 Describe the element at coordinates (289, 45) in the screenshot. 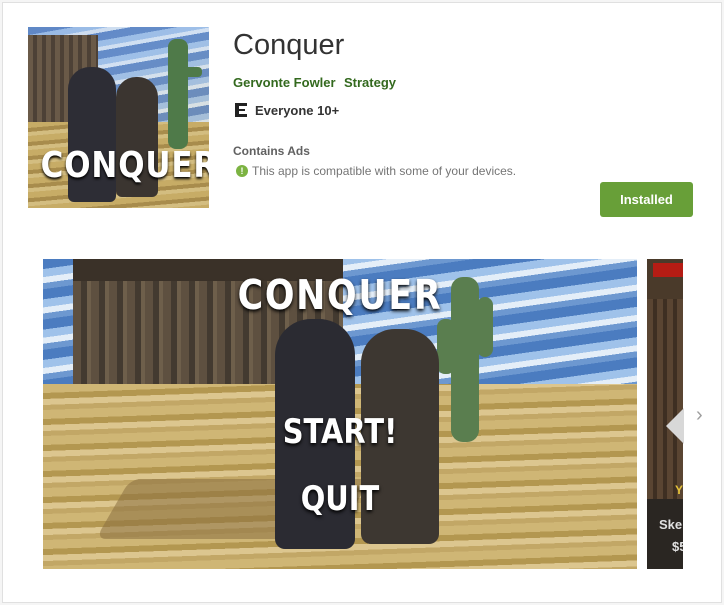

I see `app-title: Conquer` at that location.